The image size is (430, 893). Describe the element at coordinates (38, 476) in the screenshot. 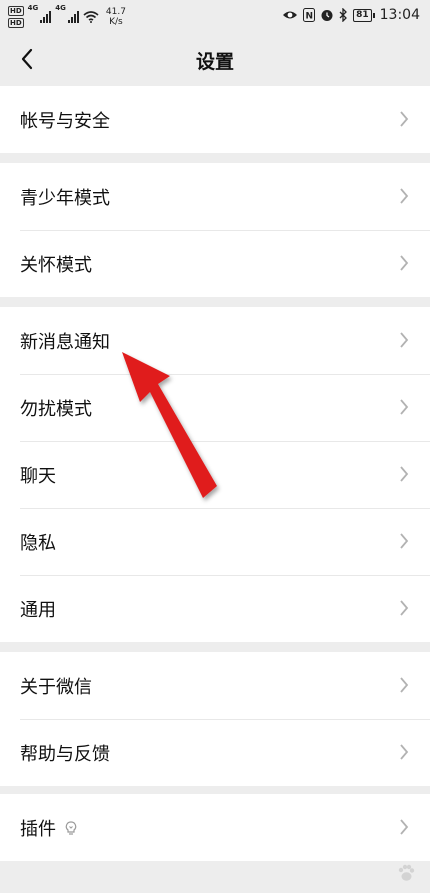

I see `settings-item-label: 聊天` at that location.